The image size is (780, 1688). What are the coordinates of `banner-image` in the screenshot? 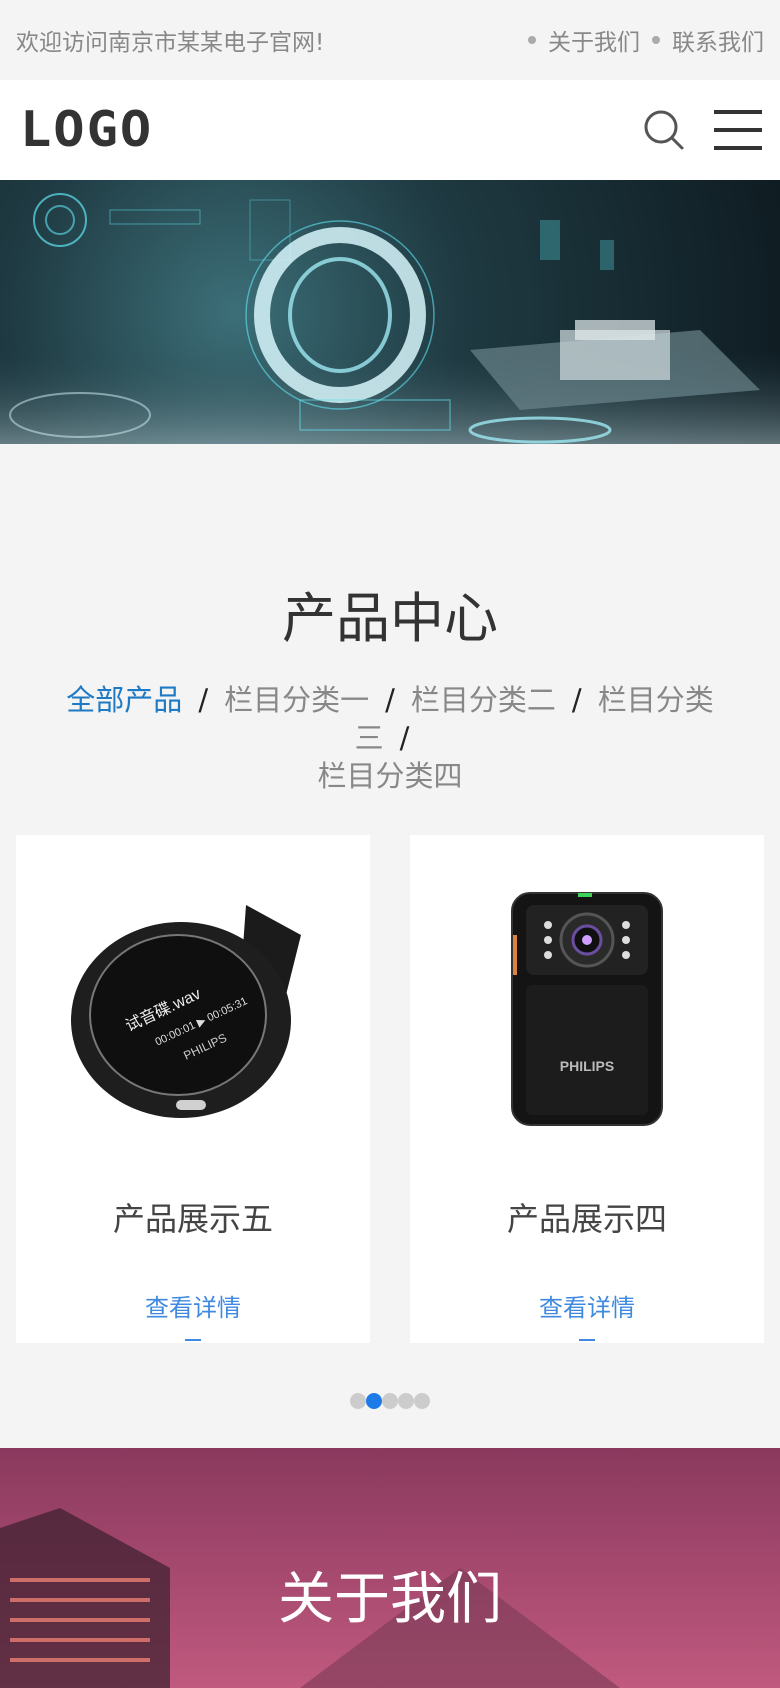 It's located at (390, 318).